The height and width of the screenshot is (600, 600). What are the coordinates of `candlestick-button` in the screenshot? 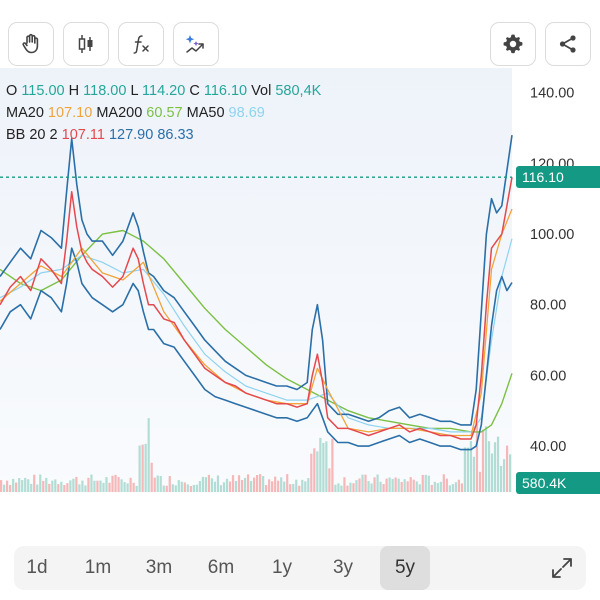 It's located at (86, 44).